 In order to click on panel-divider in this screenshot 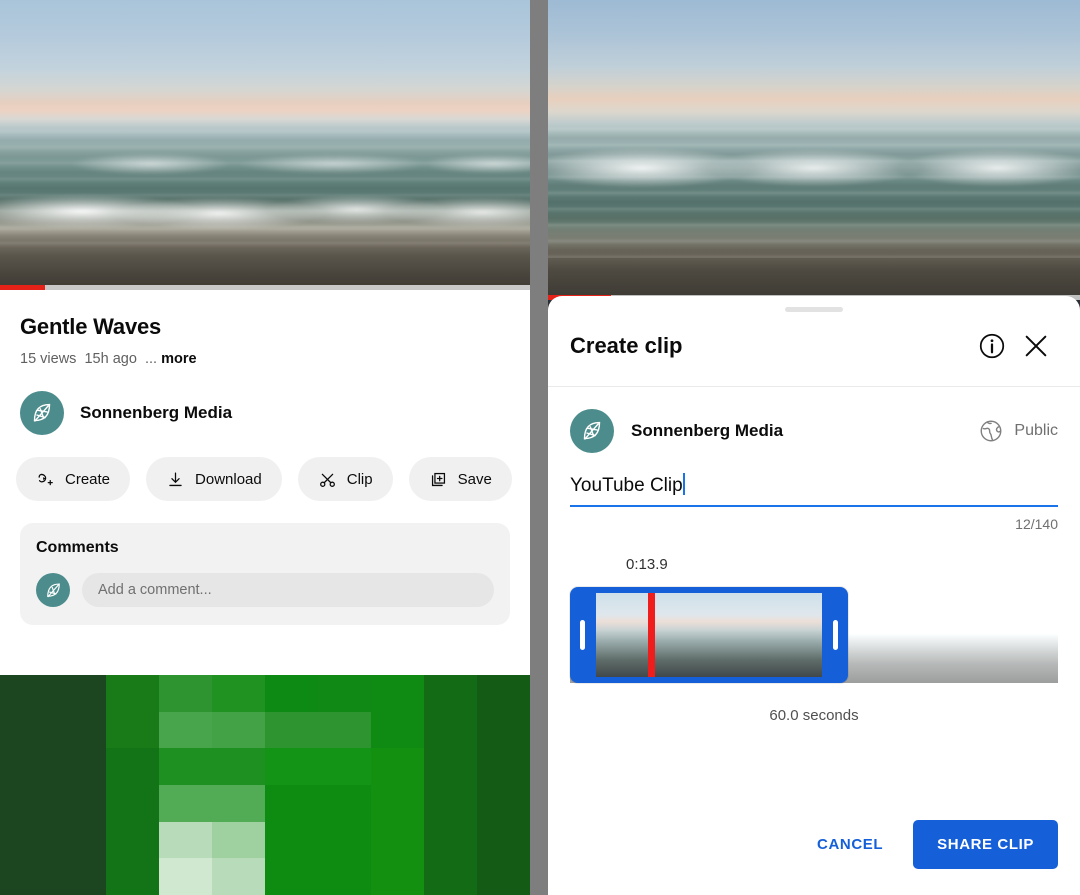, I will do `click(539, 447)`.